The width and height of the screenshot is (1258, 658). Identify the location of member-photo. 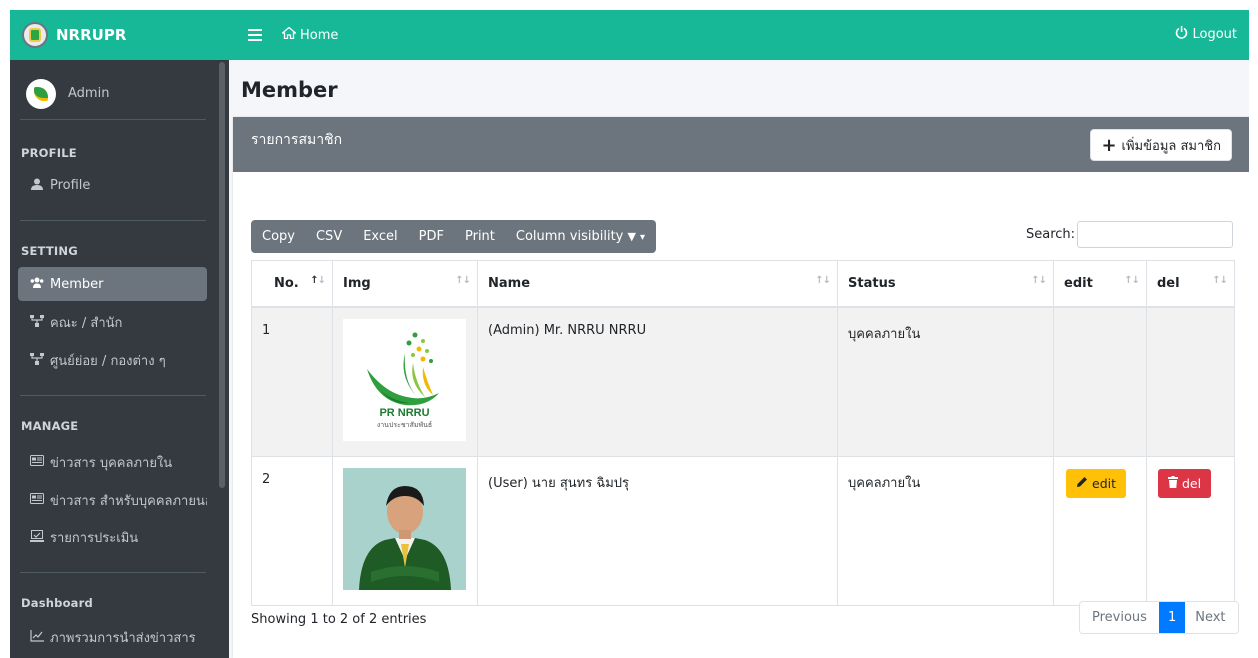
(404, 528).